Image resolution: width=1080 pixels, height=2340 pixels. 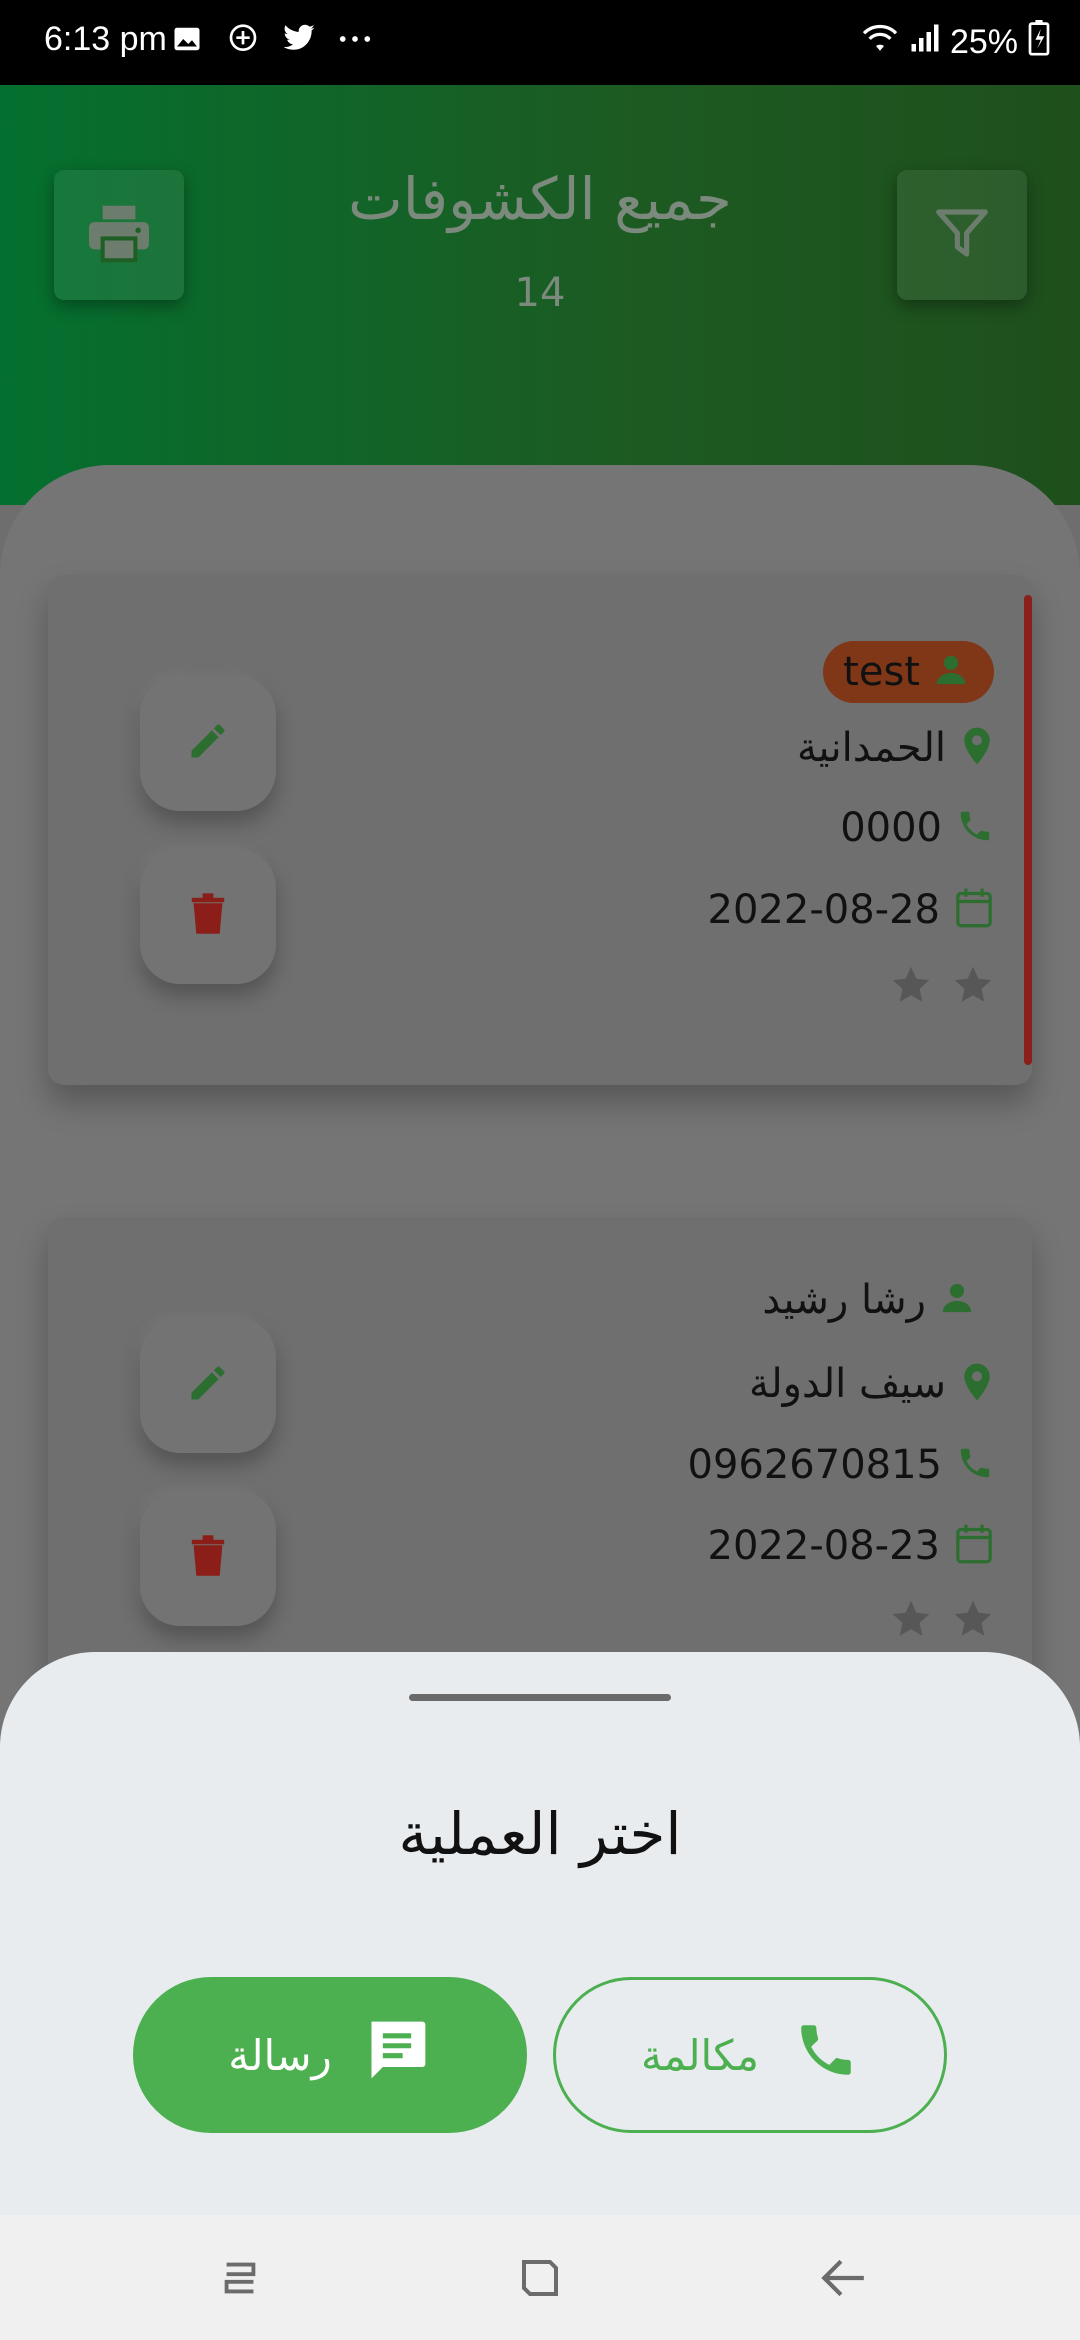 I want to click on call-label: مكالمة, so click(x=700, y=2055).